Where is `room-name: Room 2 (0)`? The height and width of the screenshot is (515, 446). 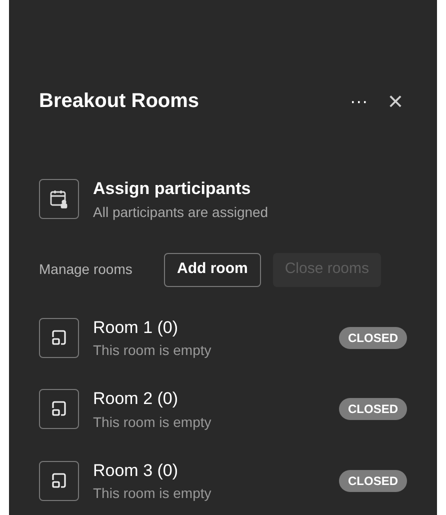
room-name: Room 2 (0) is located at coordinates (216, 399).